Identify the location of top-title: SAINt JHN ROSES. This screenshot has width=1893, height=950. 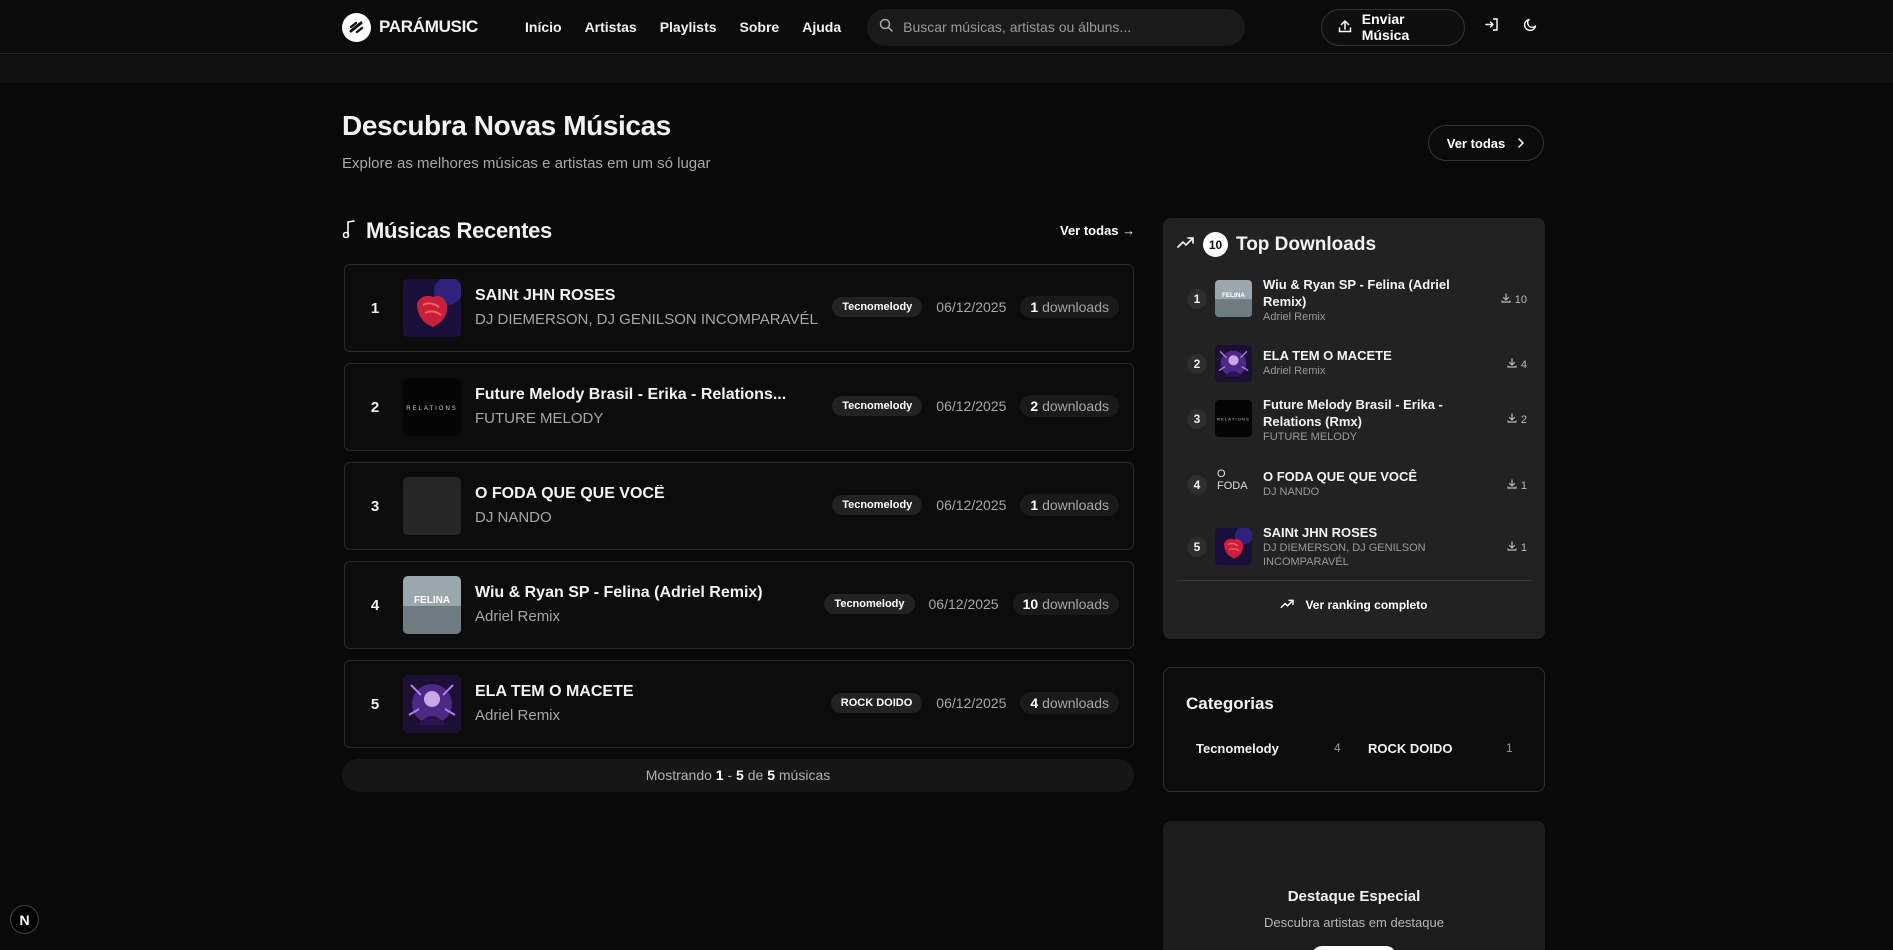
(1363, 532).